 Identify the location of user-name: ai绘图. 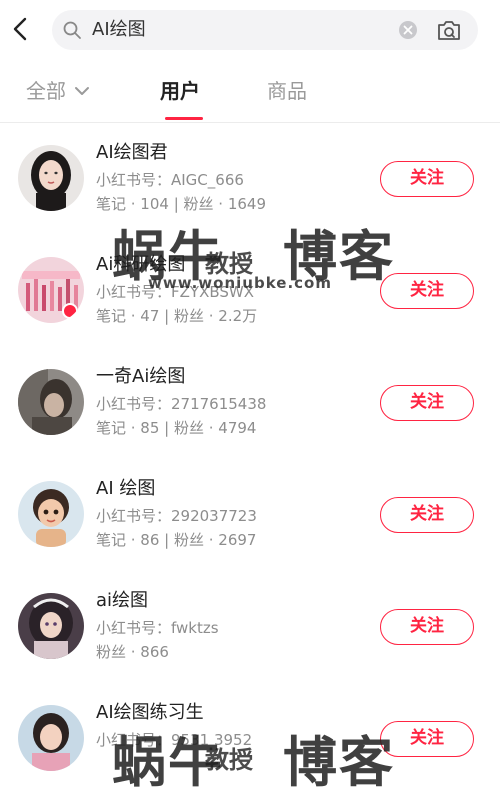
(122, 601).